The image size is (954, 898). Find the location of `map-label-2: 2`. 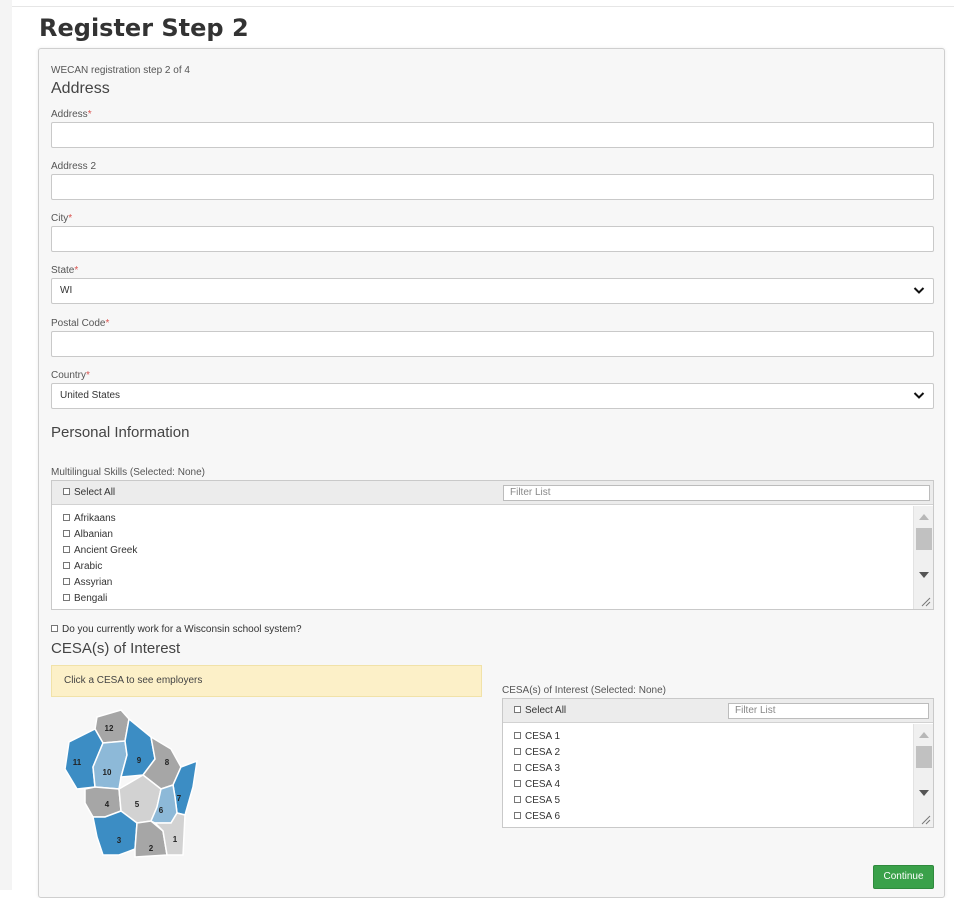

map-label-2: 2 is located at coordinates (151, 848).